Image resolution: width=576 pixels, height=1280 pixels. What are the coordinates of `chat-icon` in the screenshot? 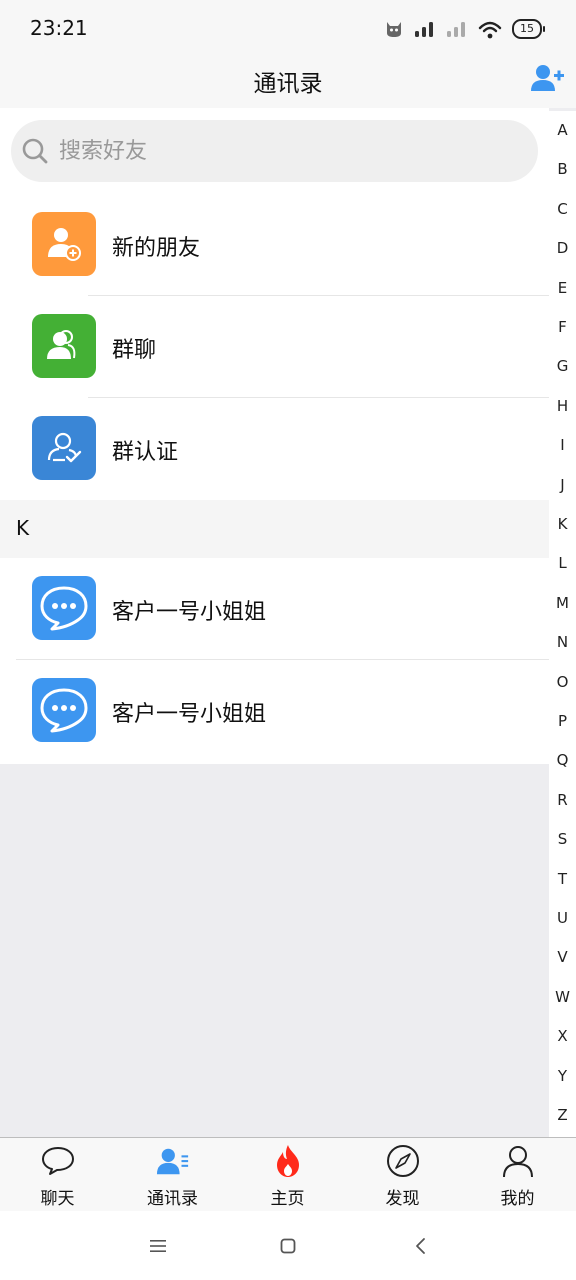 It's located at (58, 1161).